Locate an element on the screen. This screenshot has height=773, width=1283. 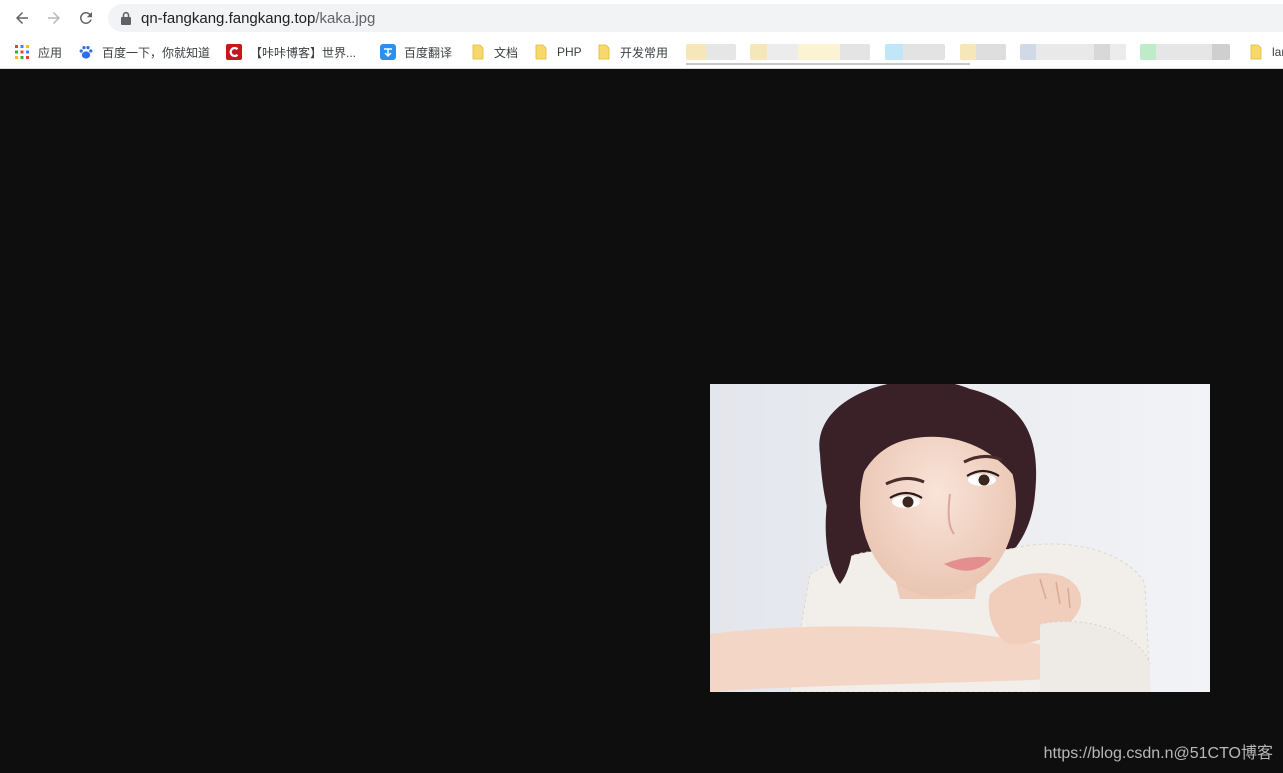
reload-icon is located at coordinates (85, 17).